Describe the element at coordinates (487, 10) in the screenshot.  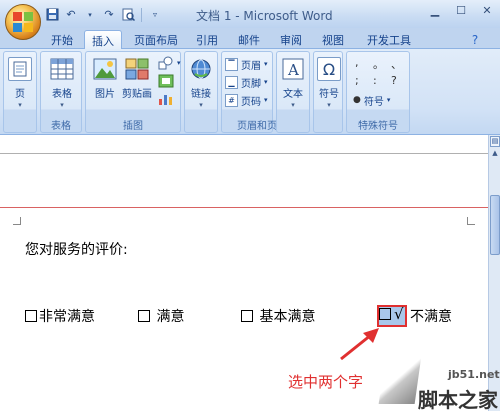
I see `close-icon: ✕` at that location.